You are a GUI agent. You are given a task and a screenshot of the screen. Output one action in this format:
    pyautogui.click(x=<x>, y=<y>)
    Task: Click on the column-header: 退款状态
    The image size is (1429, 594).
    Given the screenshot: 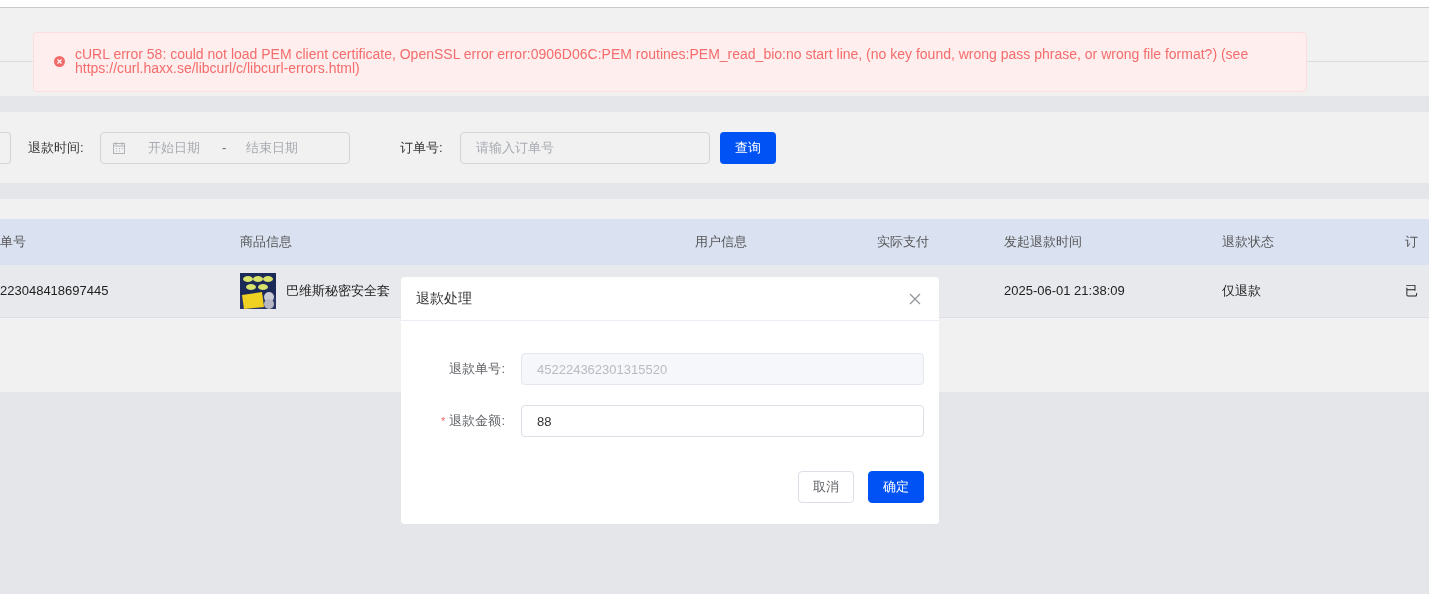 What is the action you would take?
    pyautogui.click(x=1248, y=242)
    